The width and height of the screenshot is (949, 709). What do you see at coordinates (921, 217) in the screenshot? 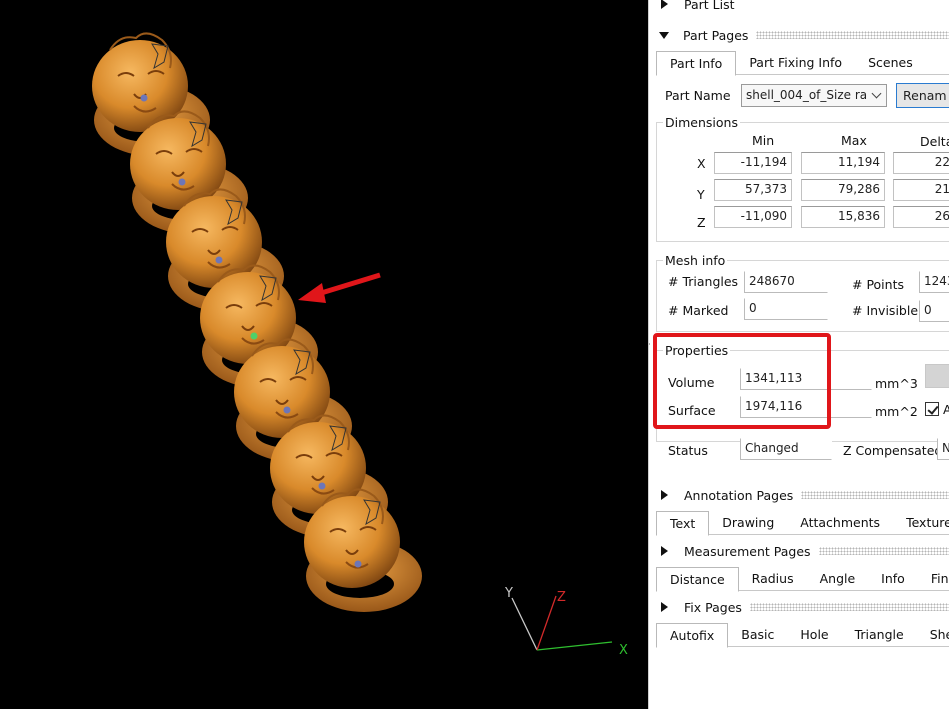
I see `dim-z-delta: 26` at bounding box center [921, 217].